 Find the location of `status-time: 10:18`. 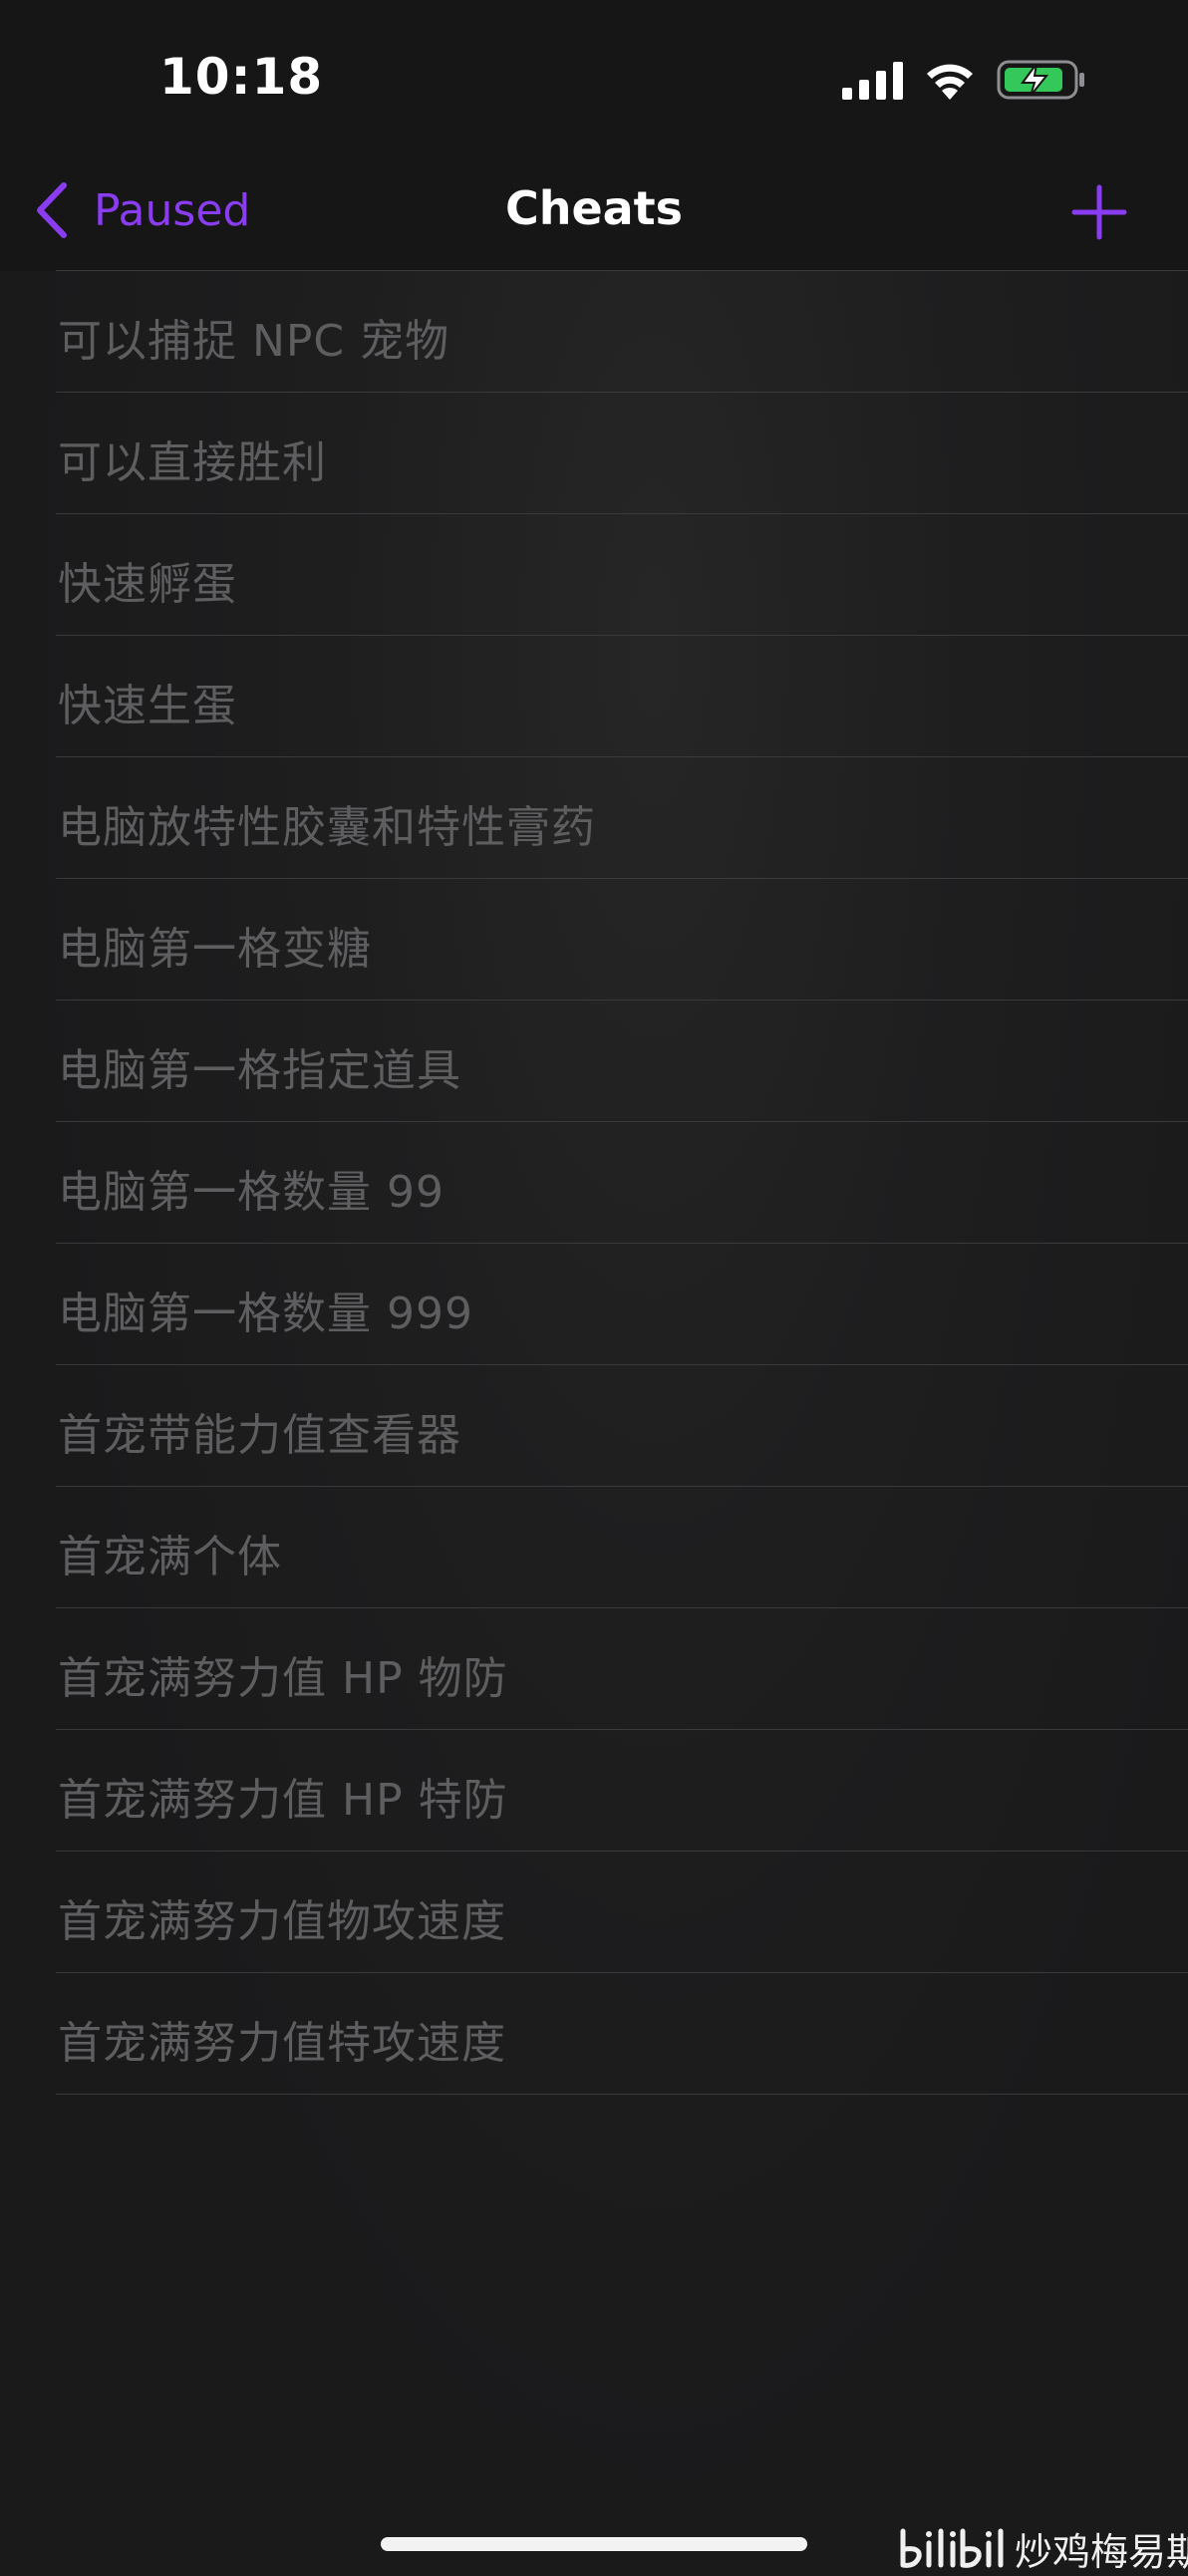

status-time: 10:18 is located at coordinates (242, 77).